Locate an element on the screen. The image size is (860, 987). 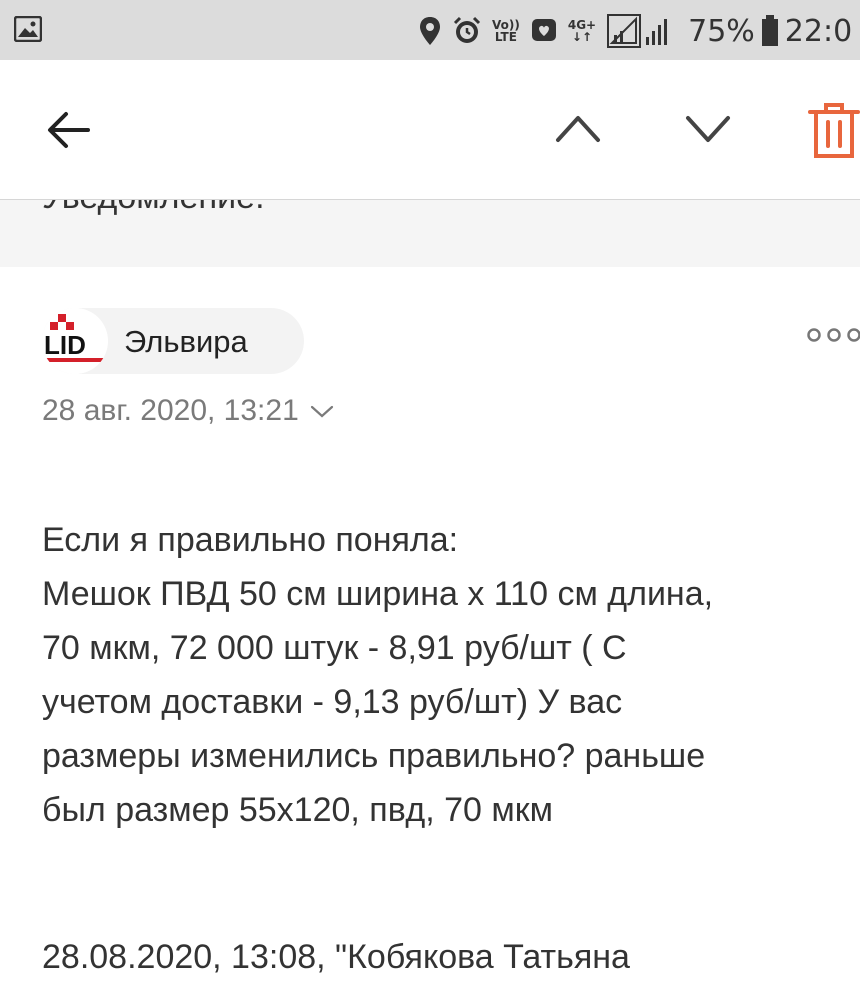
previous-message-snippet: Уведомление. is located at coordinates (430, 233).